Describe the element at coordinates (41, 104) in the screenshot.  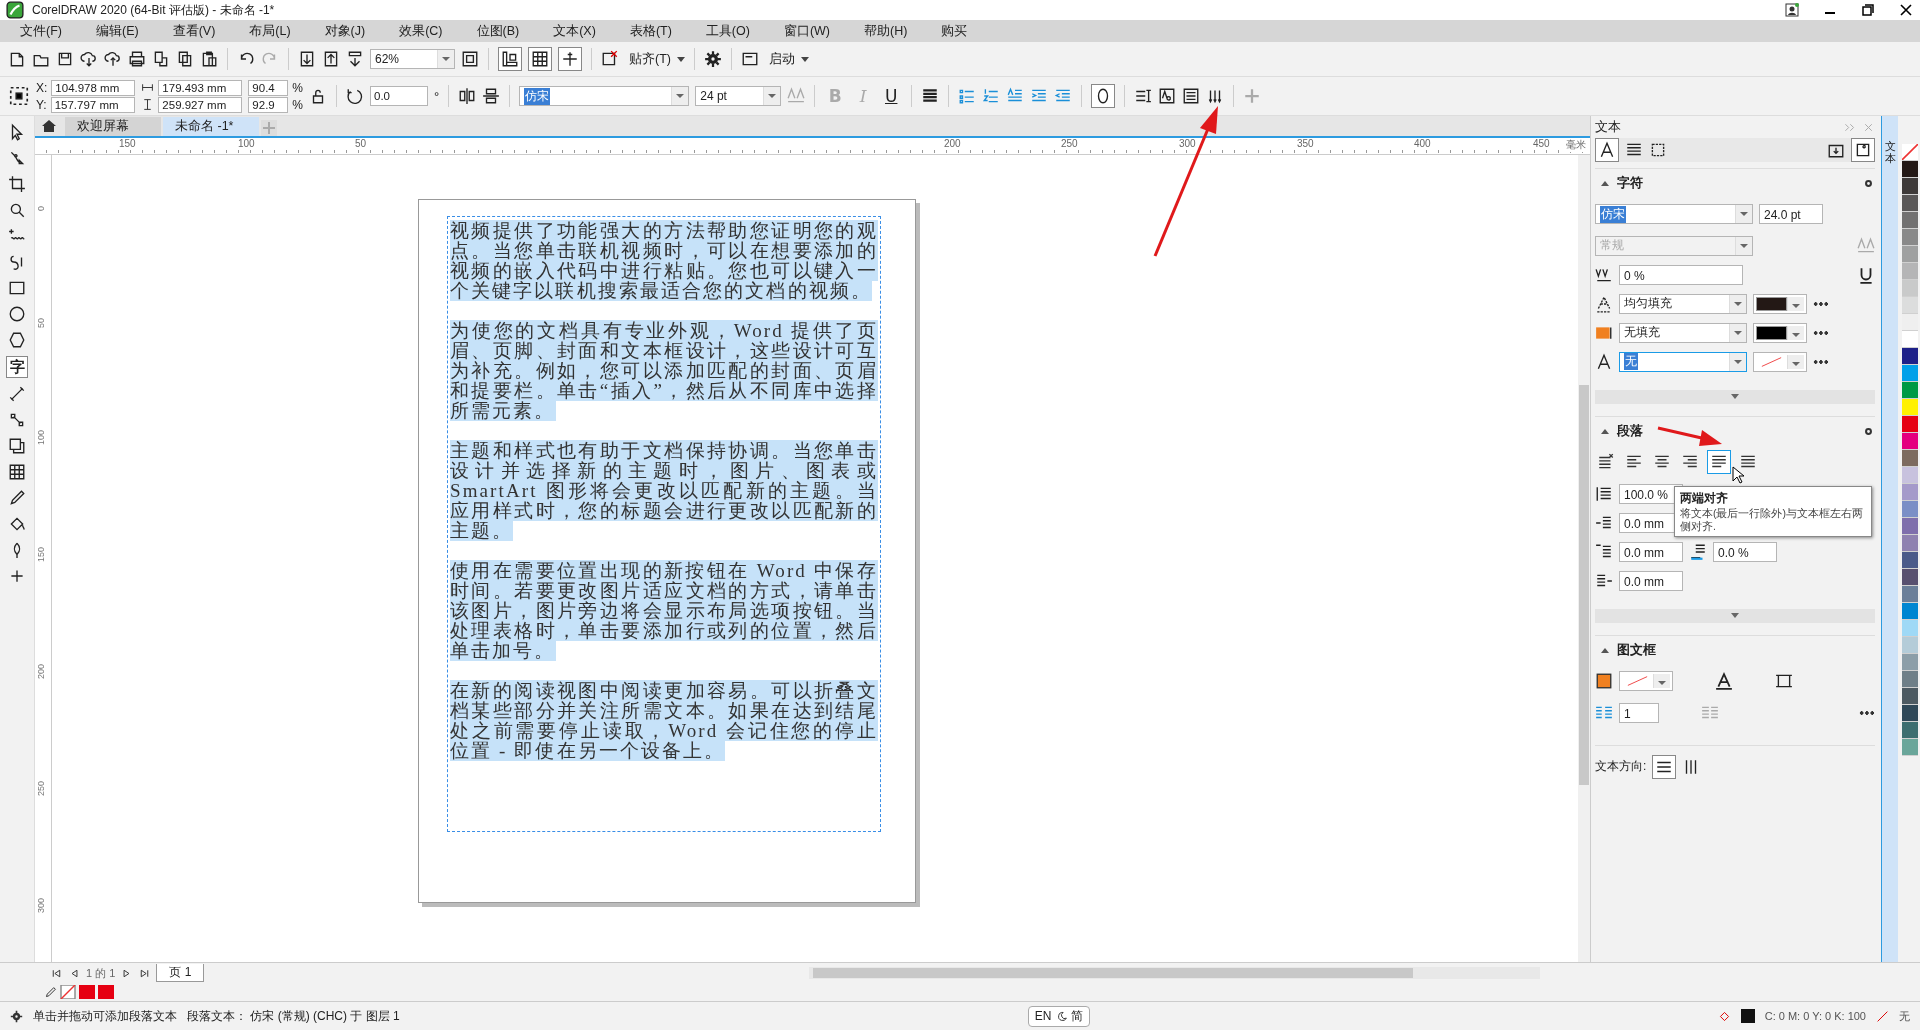
I see `y-label: Y:` at that location.